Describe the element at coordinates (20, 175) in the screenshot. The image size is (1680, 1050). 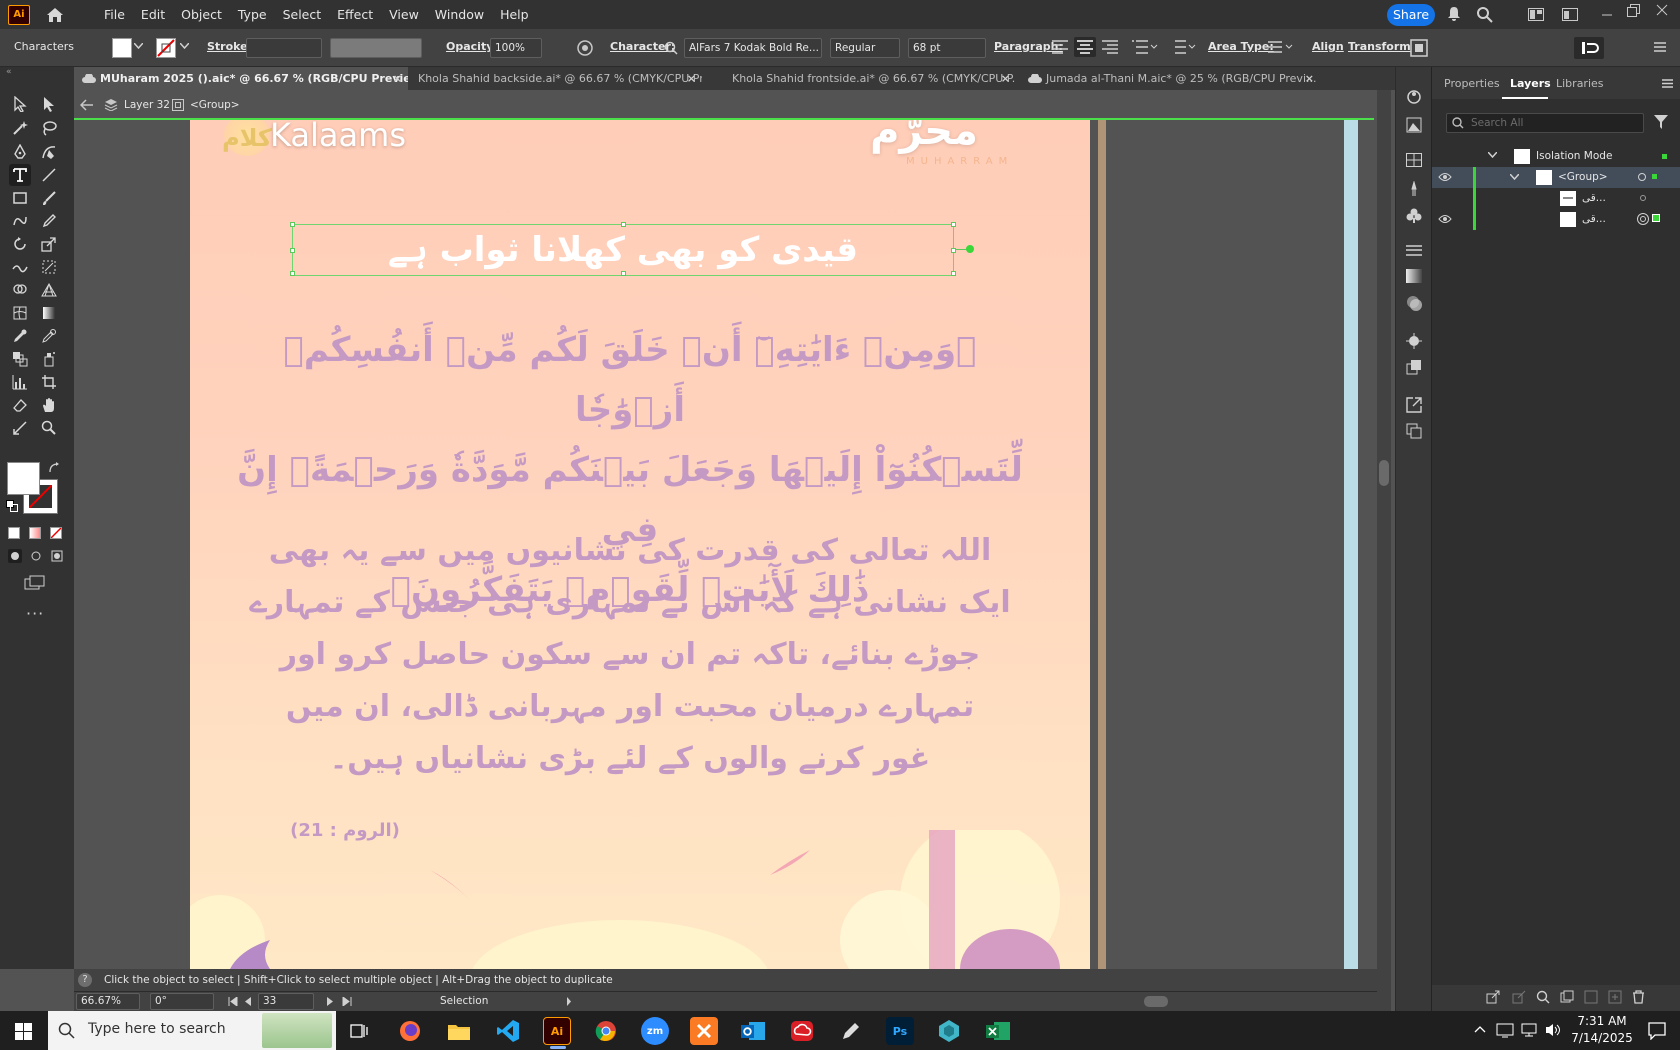
I see `type-tool-icon` at that location.